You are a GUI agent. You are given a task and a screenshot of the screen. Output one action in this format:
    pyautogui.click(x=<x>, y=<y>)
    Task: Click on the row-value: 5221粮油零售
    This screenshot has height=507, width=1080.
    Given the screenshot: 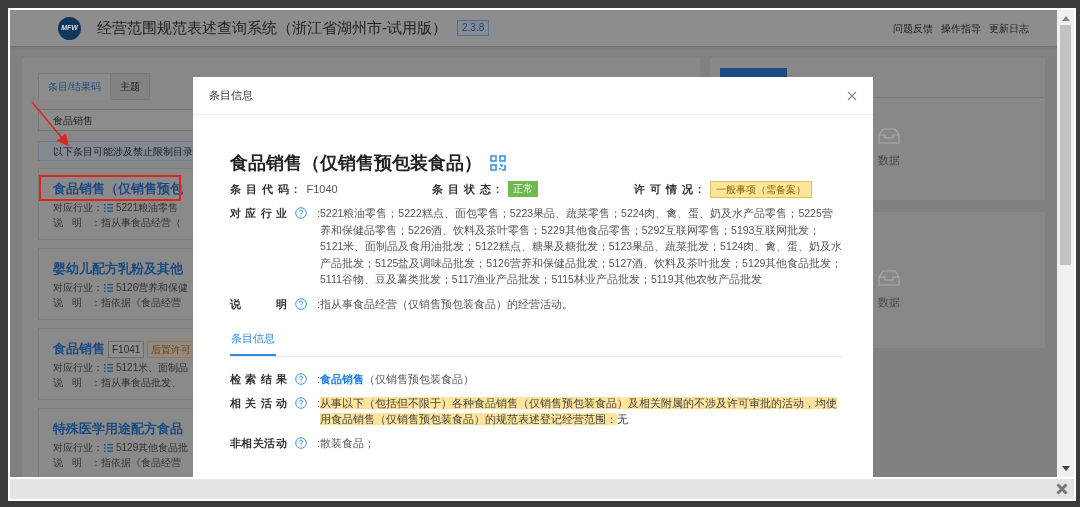 What is the action you would take?
    pyautogui.click(x=147, y=208)
    